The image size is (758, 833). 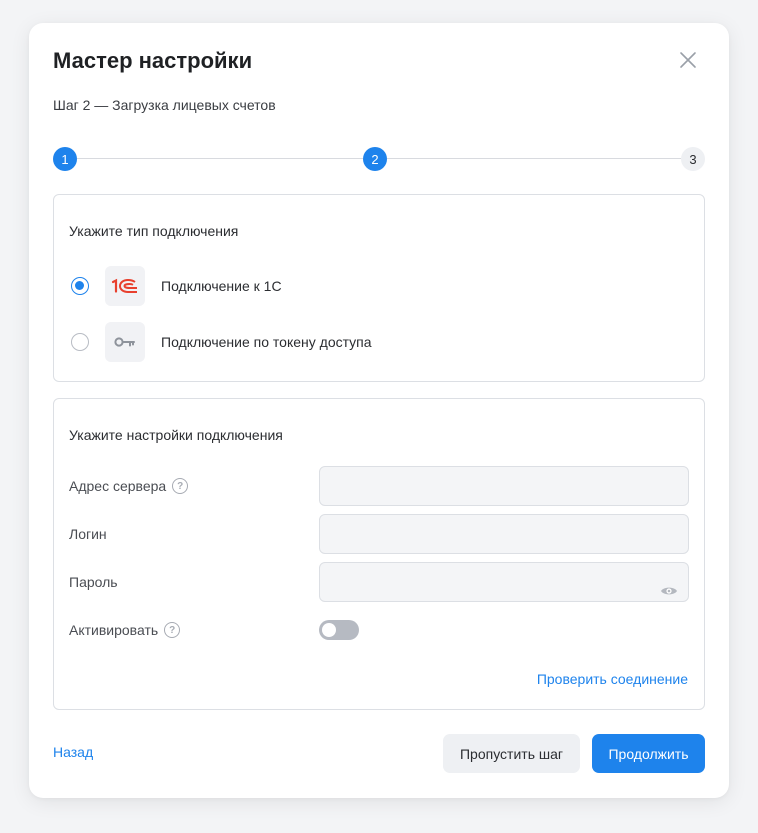 I want to click on password-label: Пароль, so click(x=93, y=582).